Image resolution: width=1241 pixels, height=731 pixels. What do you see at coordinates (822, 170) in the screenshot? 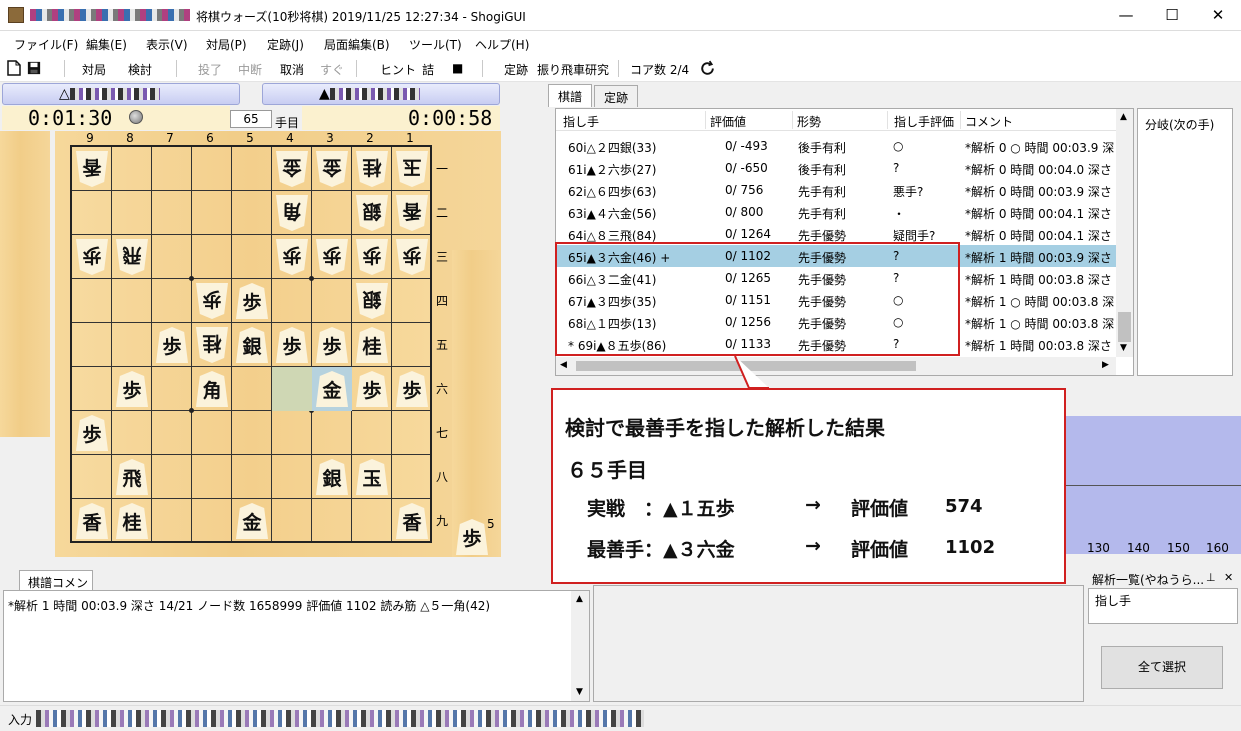
I see `kifu-cell-status: 後手有利` at bounding box center [822, 170].